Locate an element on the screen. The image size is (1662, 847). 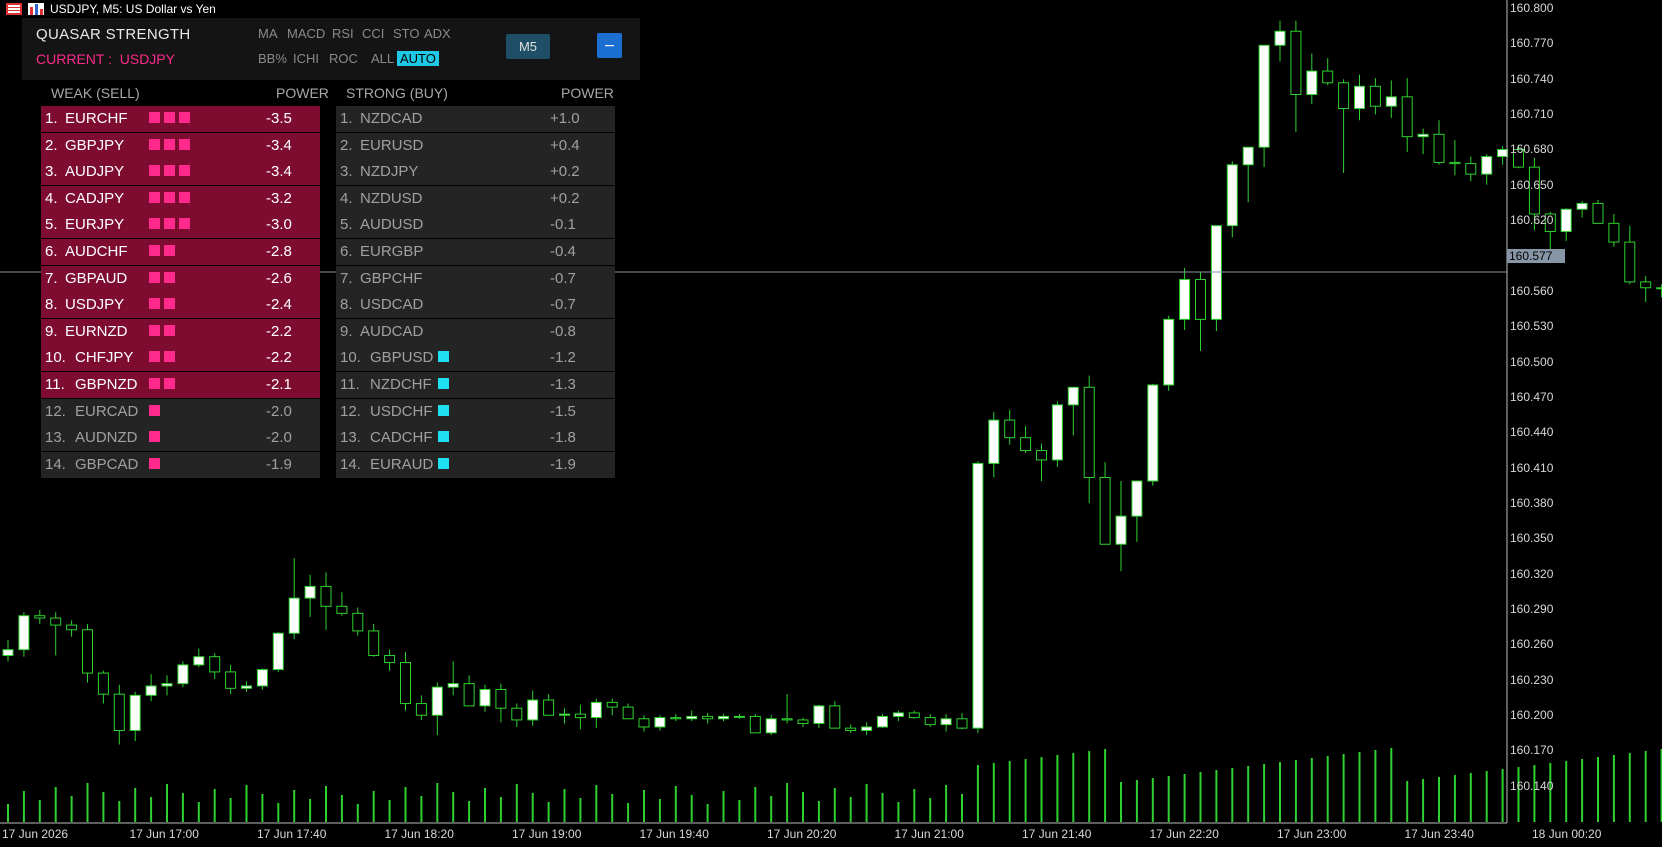
pair-row: 1. EURCHF -3.5 is located at coordinates (180, 119).